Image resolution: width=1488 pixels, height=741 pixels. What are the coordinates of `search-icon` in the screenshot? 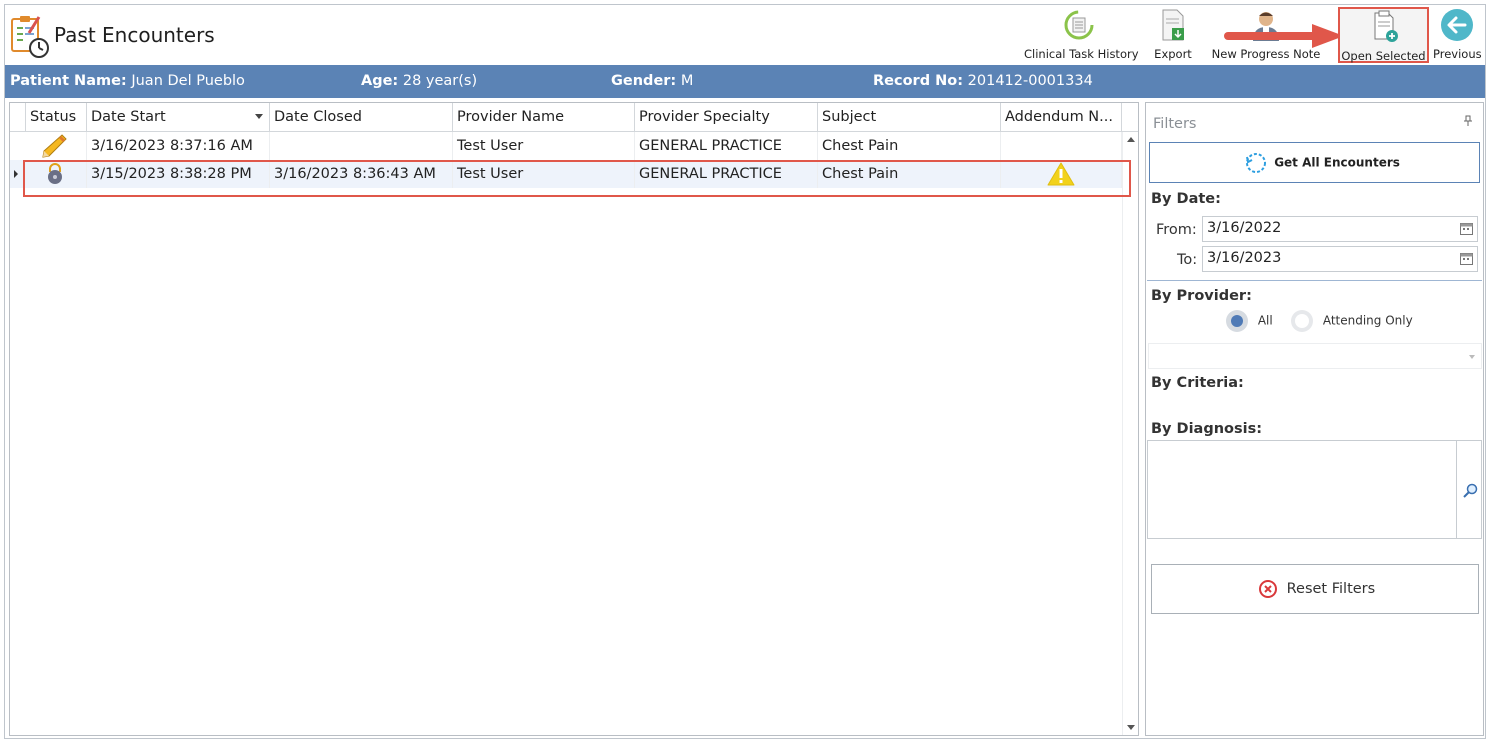 It's located at (1470, 490).